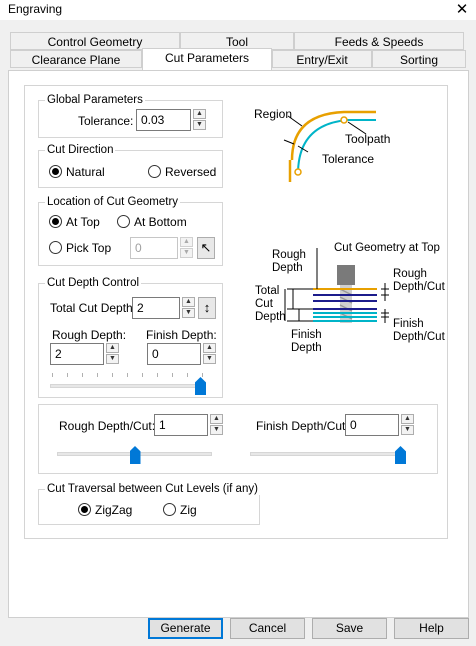 Image resolution: width=476 pixels, height=646 pixels. I want to click on pick-cursor-icon: ↖, so click(206, 248).